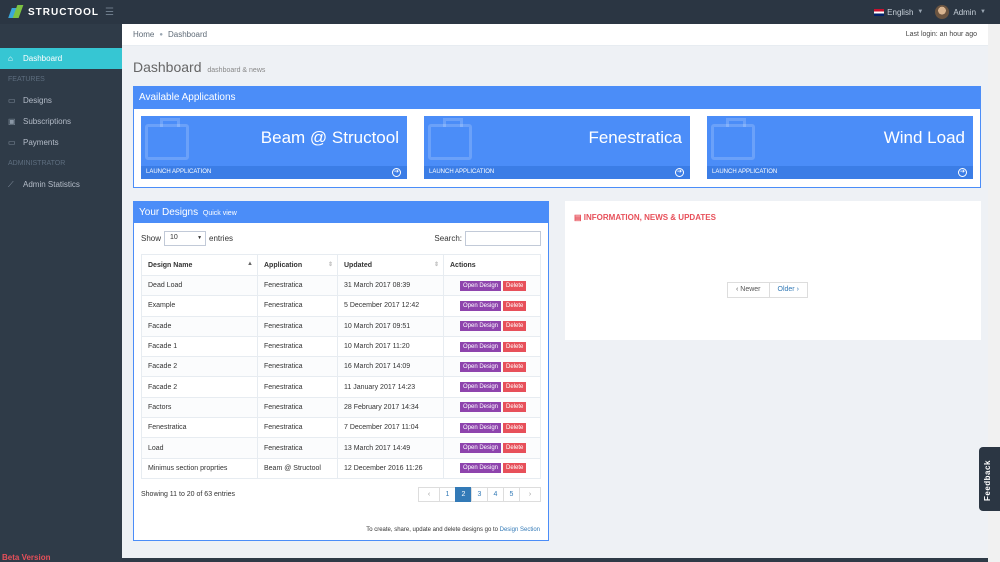 This screenshot has height=562, width=1000. What do you see at coordinates (429, 494) in the screenshot?
I see `page-prev-button: ‹` at bounding box center [429, 494].